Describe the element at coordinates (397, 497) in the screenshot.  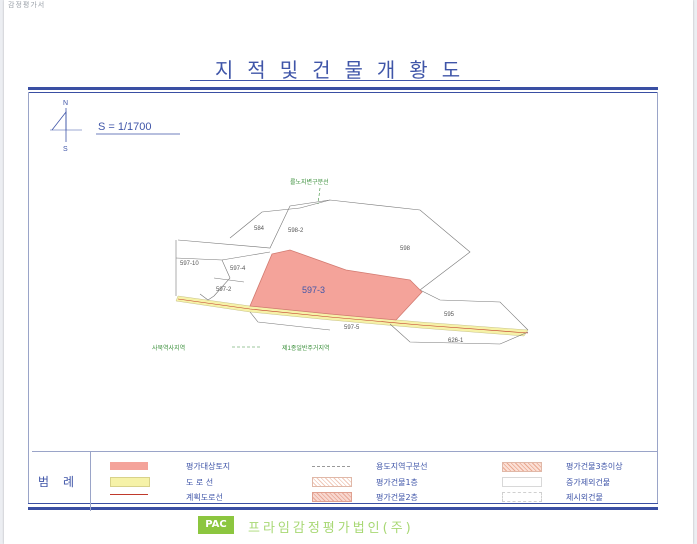
I see `legend-label-bldg2: 평가건물2층` at that location.